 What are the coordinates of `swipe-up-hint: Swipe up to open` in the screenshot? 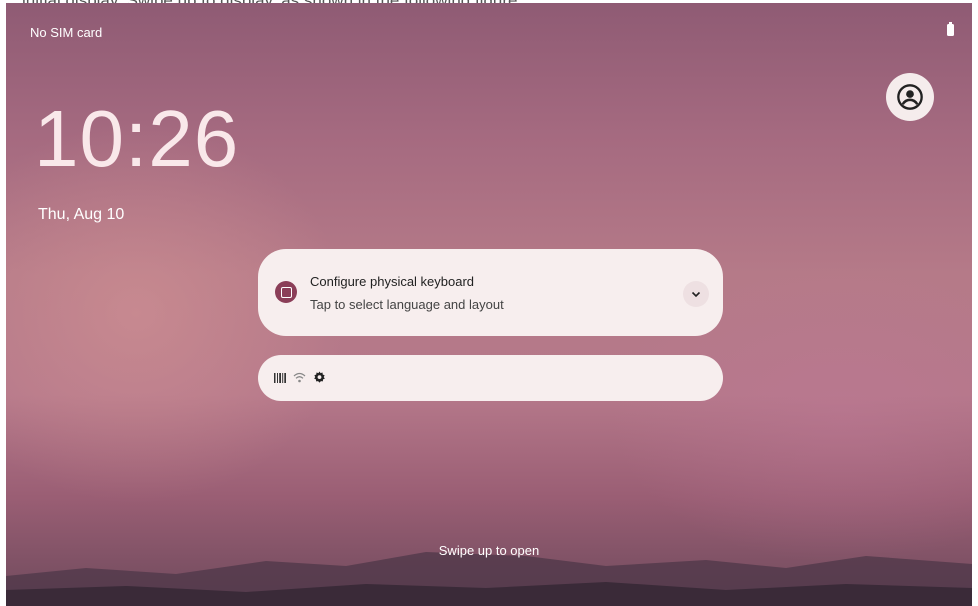 It's located at (489, 550).